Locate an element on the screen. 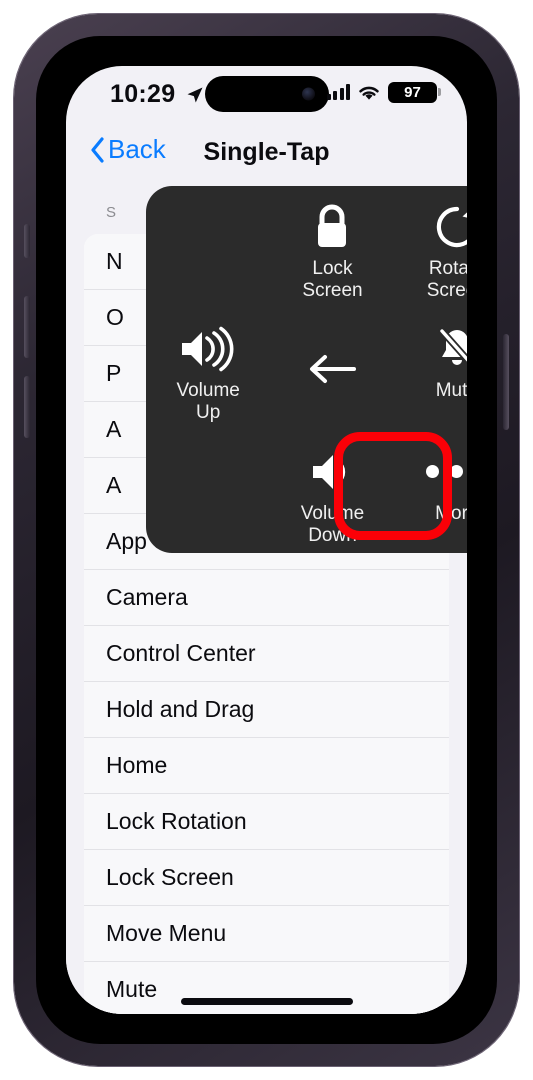  settings-row: Lock Screen is located at coordinates (266, 878).